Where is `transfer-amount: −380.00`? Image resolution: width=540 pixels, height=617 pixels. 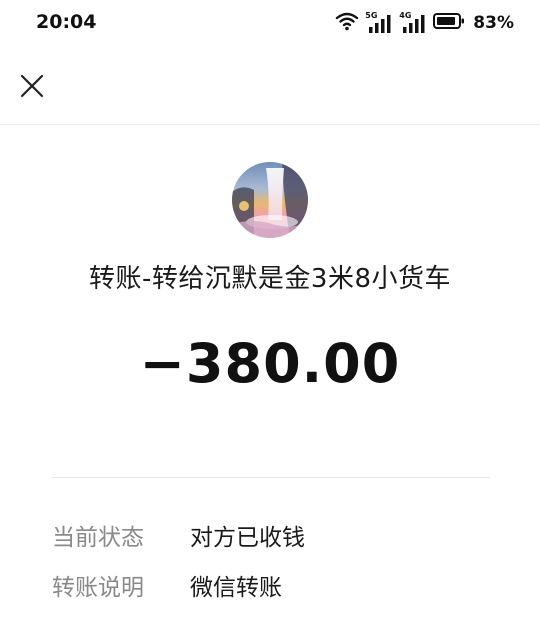 transfer-amount: −380.00 is located at coordinates (270, 363).